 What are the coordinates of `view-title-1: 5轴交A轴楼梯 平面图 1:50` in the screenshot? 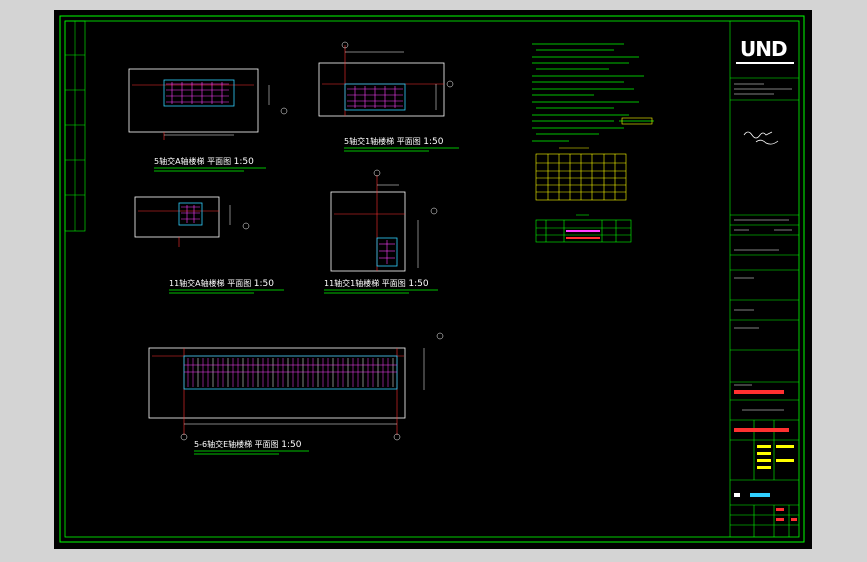 It's located at (204, 162).